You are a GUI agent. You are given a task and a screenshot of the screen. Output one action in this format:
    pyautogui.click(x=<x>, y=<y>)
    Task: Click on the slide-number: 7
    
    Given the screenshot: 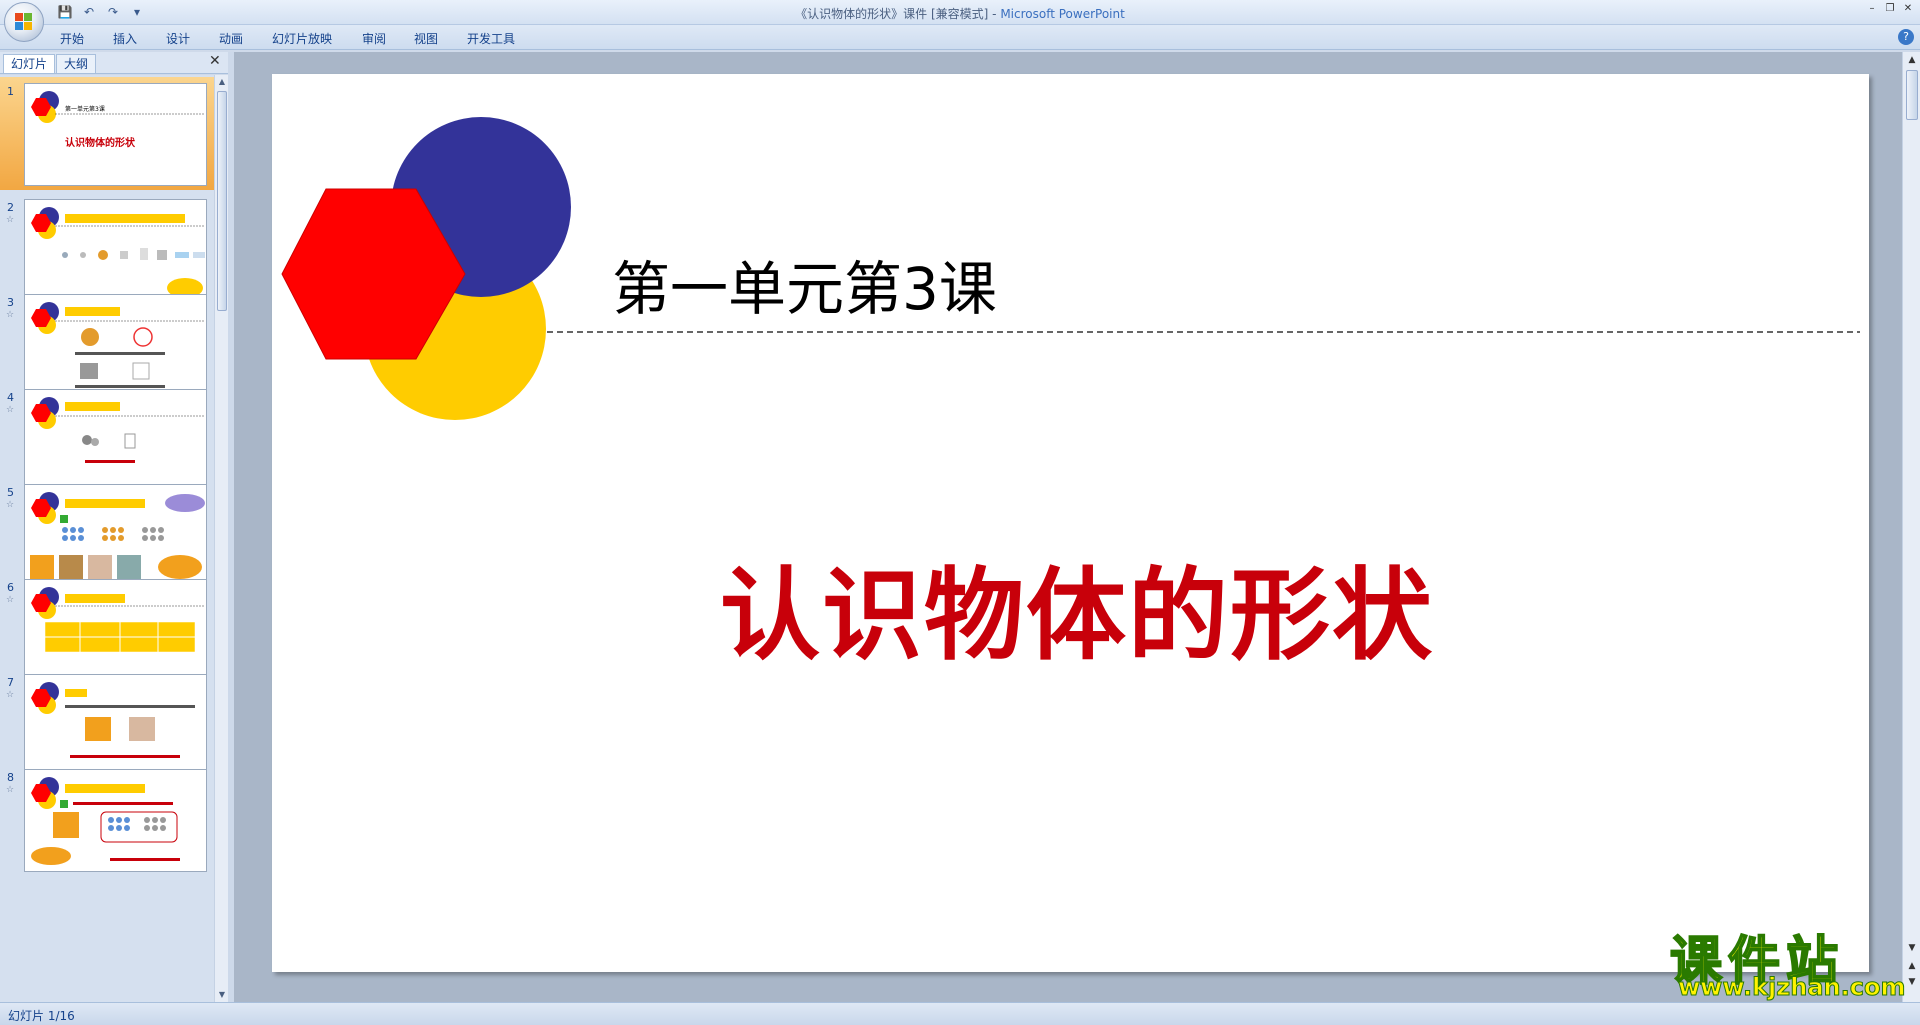 What is the action you would take?
    pyautogui.click(x=10, y=682)
    